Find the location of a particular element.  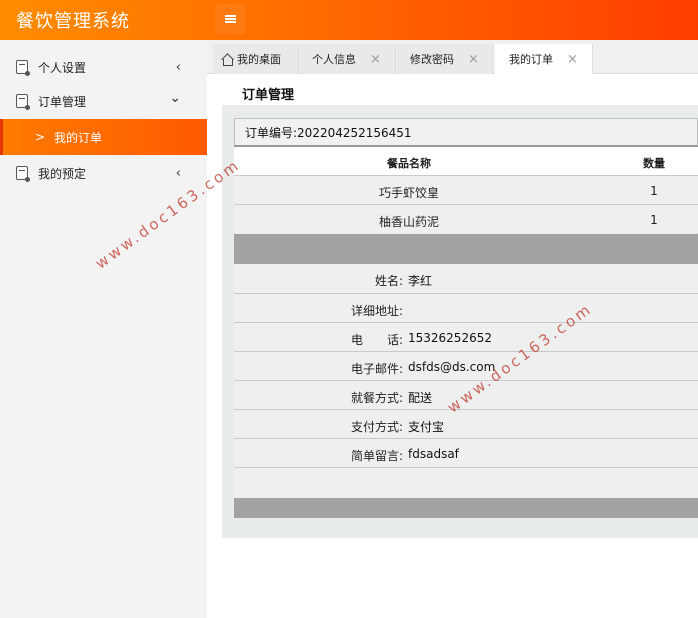

home-icon is located at coordinates (227, 60).